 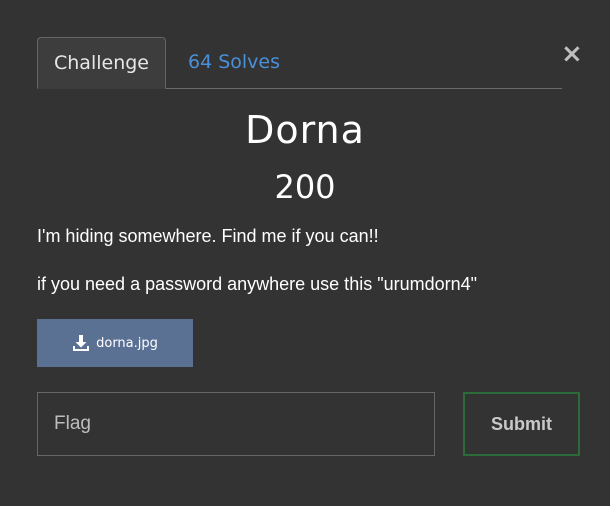 What do you see at coordinates (305, 187) in the screenshot?
I see `challenge-value: 200` at bounding box center [305, 187].